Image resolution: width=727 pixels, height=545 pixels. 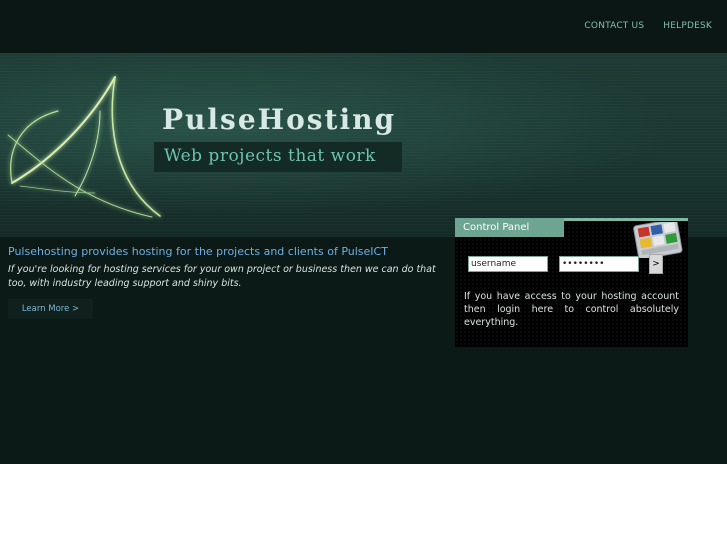 What do you see at coordinates (656, 264) in the screenshot?
I see `login-submit-button: >` at bounding box center [656, 264].